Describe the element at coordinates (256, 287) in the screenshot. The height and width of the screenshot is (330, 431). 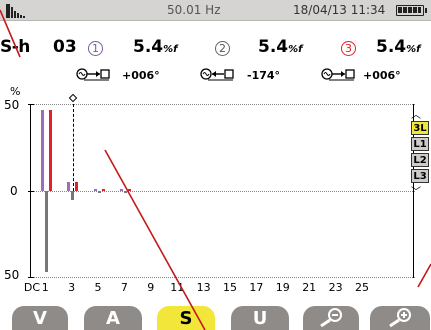
I see `x-tick-label: 17` at that location.